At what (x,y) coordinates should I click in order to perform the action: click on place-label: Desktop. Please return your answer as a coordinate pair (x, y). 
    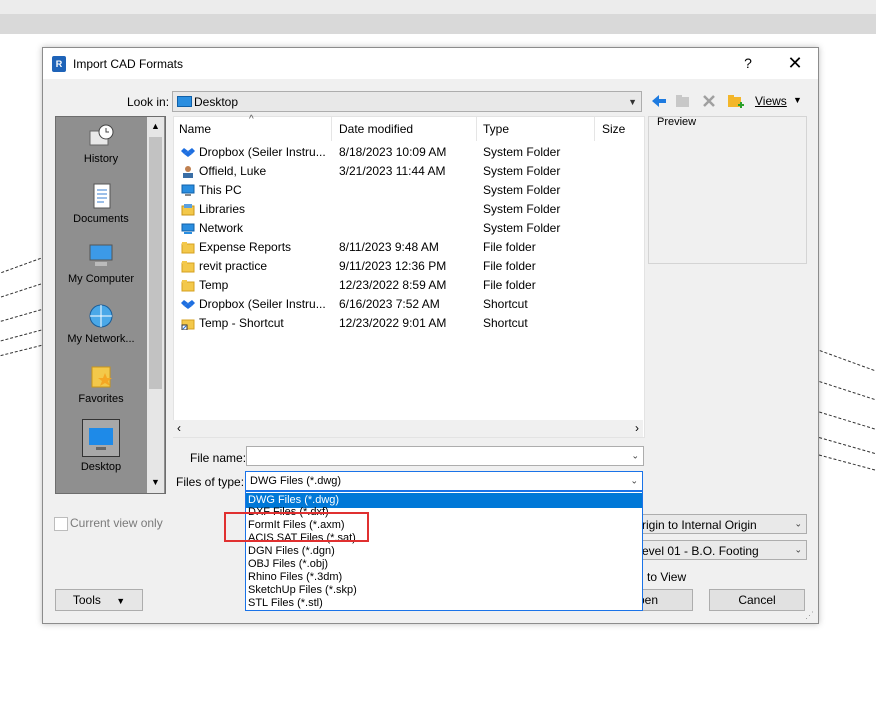
    Looking at the image, I should click on (101, 467).